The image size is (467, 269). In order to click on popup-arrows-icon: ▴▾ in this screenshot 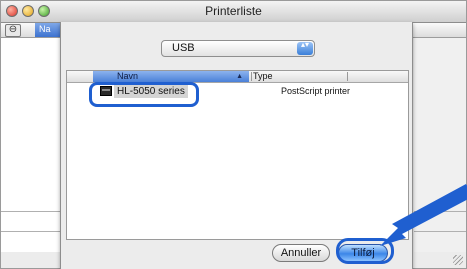, I will do `click(305, 48)`.